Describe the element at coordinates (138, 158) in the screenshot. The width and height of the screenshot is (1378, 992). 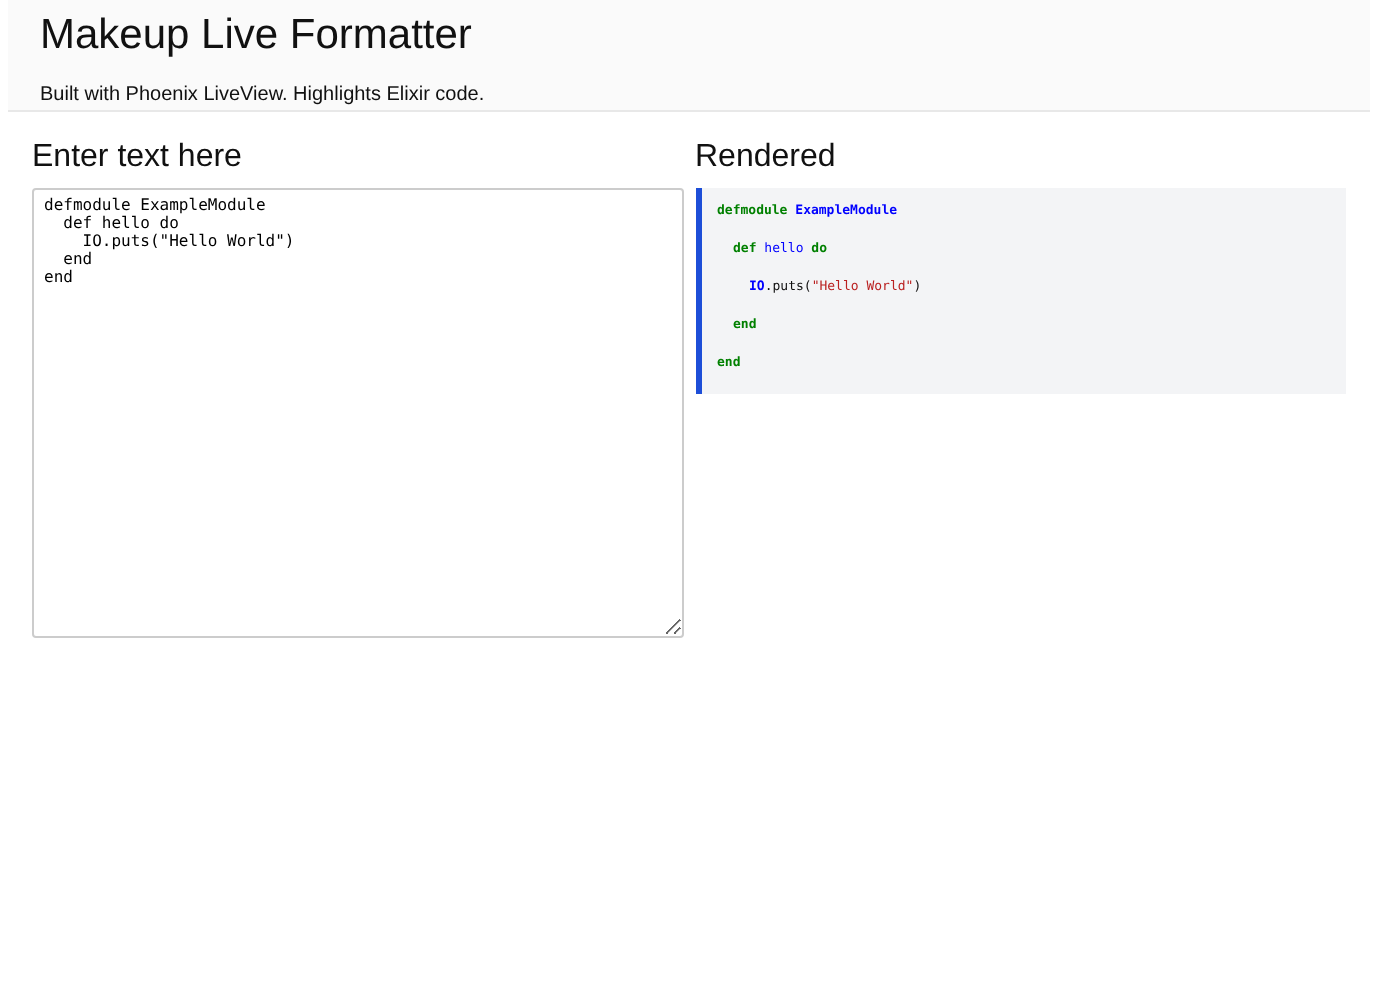
I see `editor-heading: Enter text here` at that location.